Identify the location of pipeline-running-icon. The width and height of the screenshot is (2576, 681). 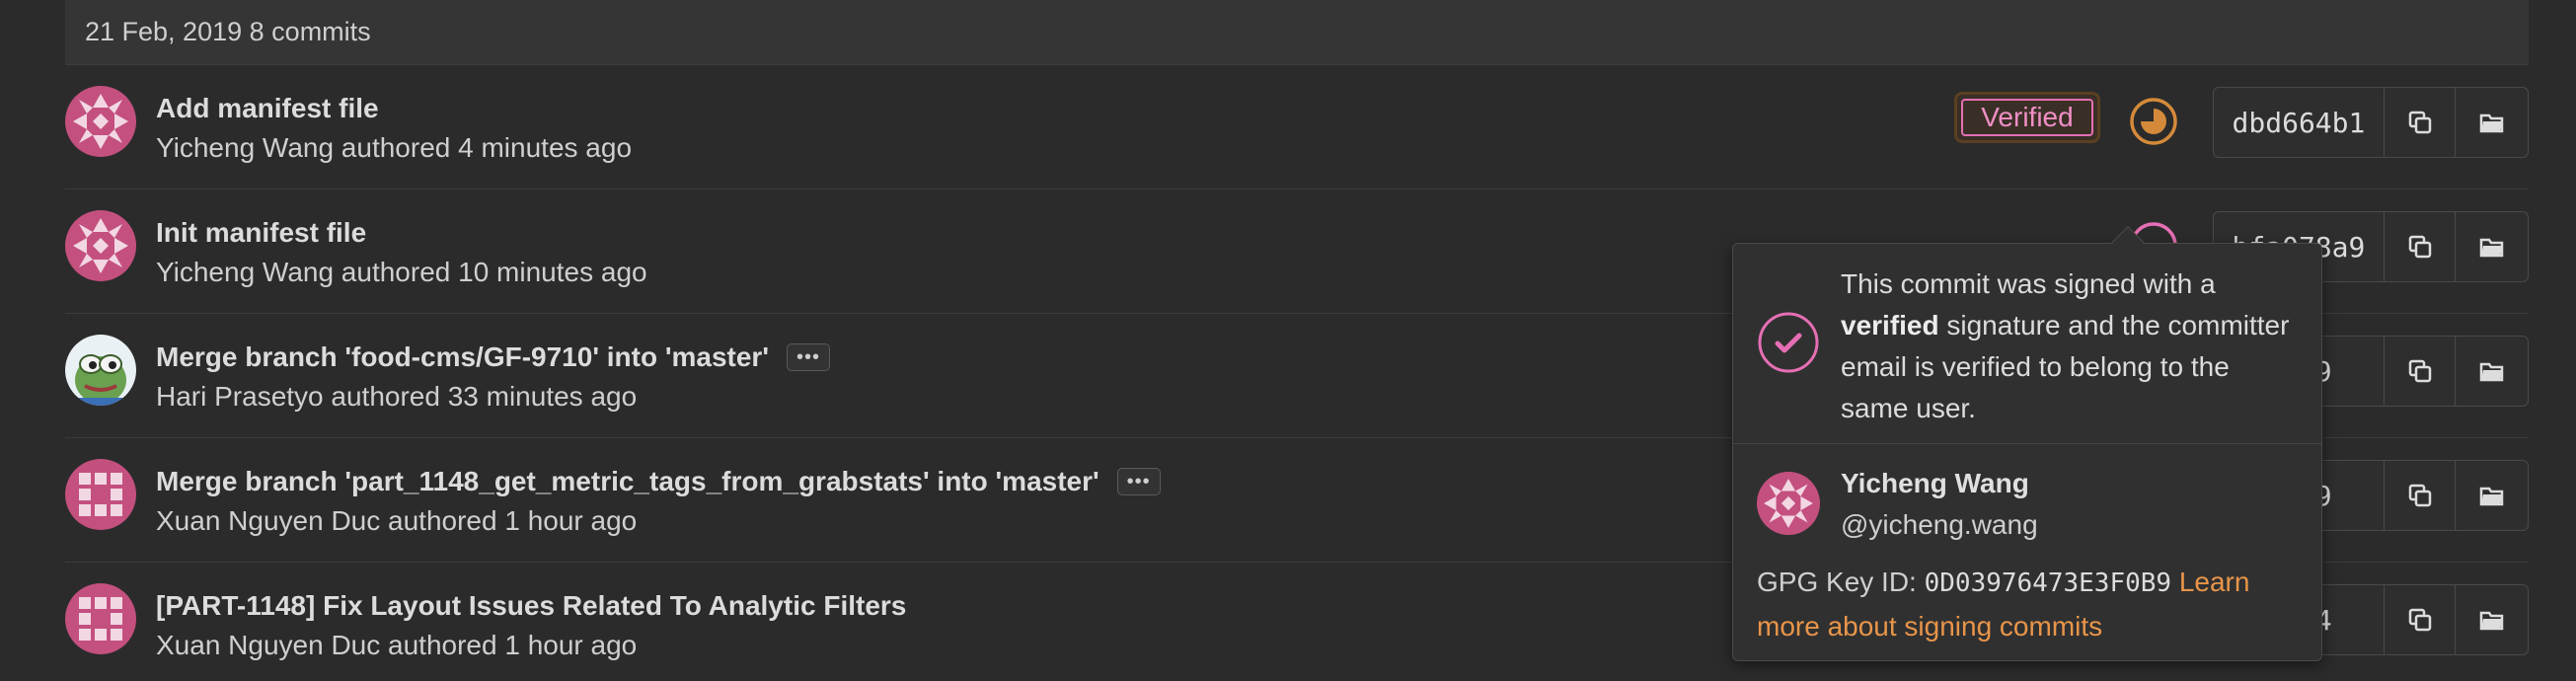
(2153, 121).